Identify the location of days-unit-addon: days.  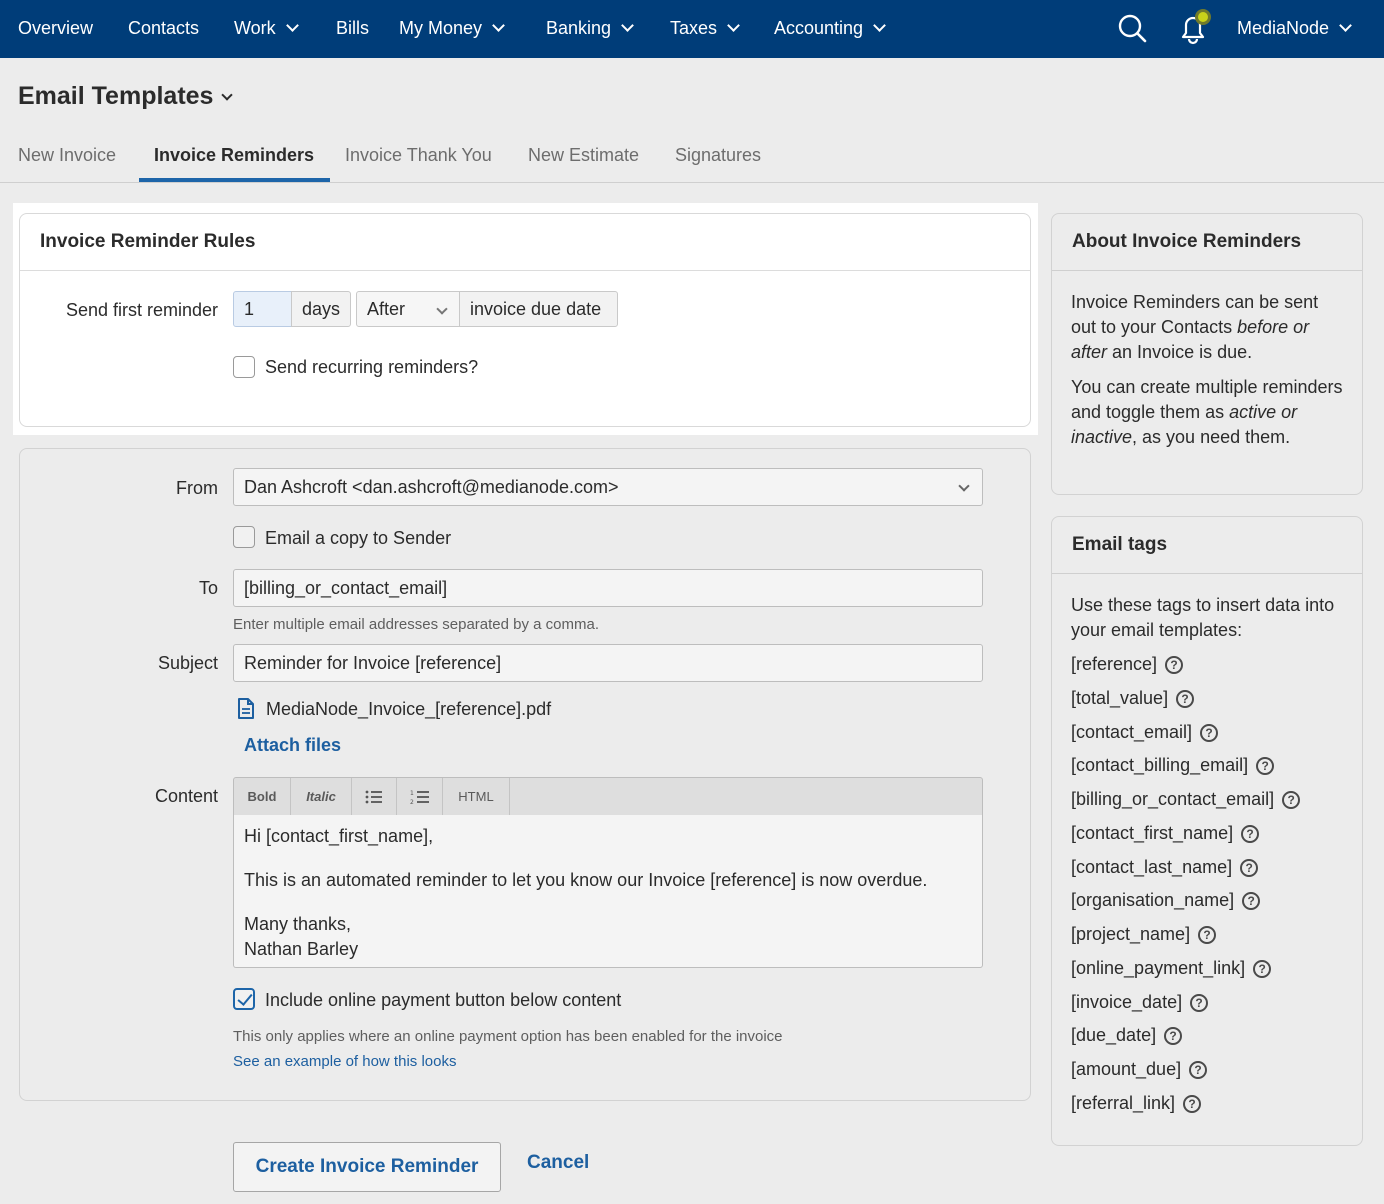
(321, 309).